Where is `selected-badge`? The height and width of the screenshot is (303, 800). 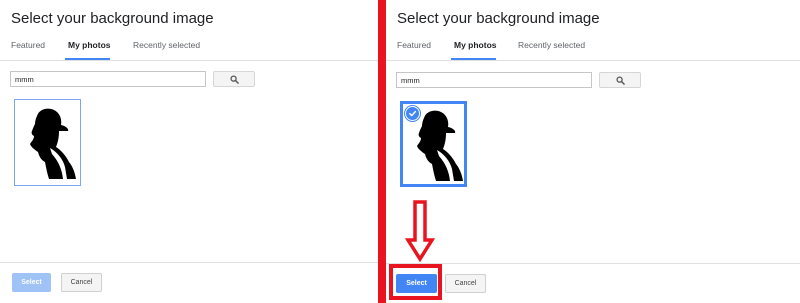
selected-badge is located at coordinates (412, 113).